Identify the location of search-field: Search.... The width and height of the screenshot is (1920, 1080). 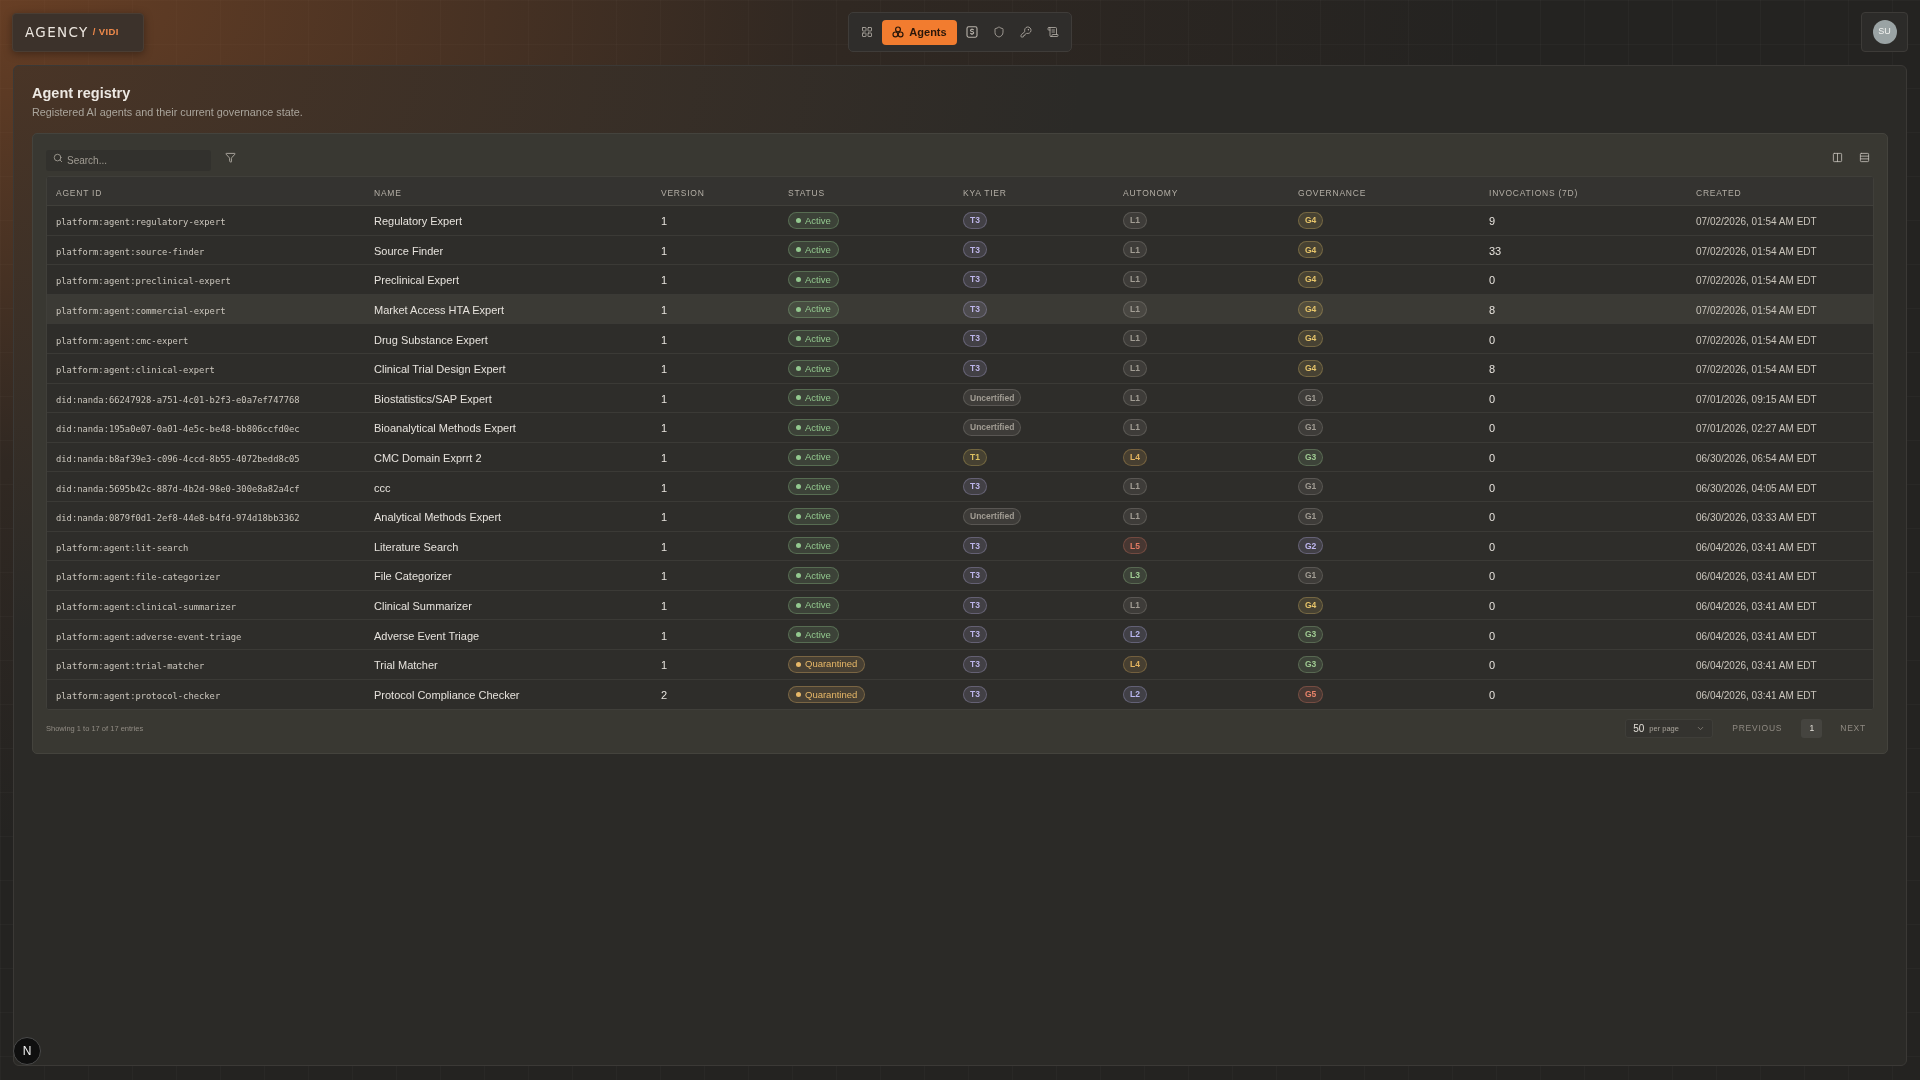
(128, 160).